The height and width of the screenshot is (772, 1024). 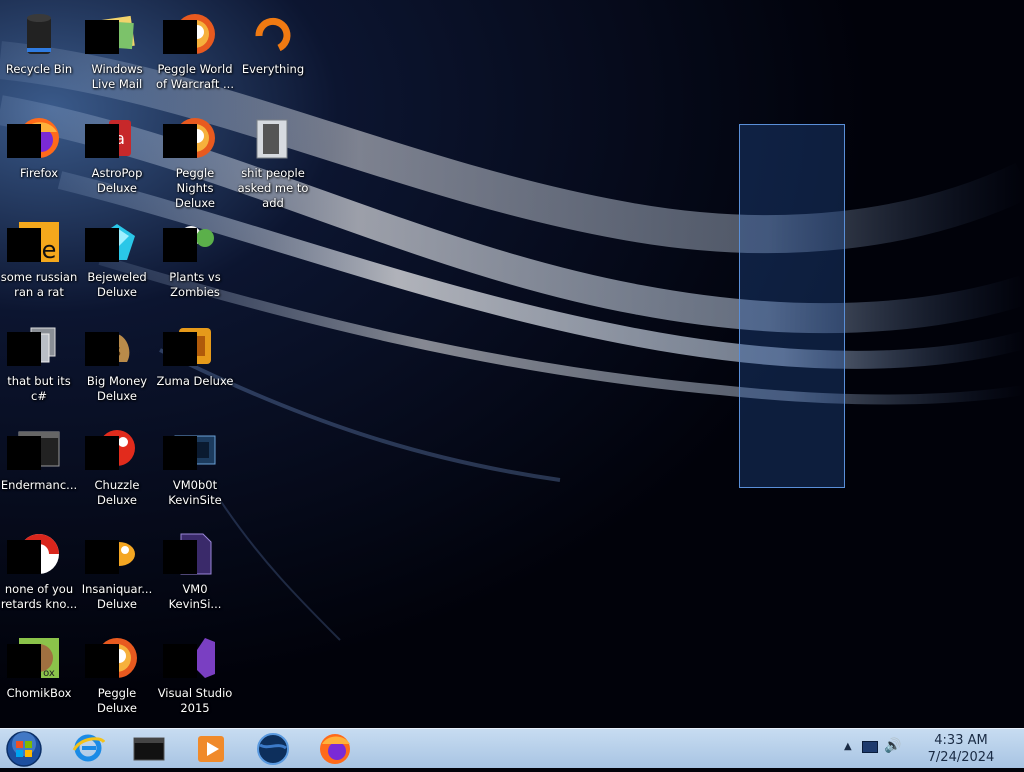 I want to click on mail-icon, so click(x=113, y=34).